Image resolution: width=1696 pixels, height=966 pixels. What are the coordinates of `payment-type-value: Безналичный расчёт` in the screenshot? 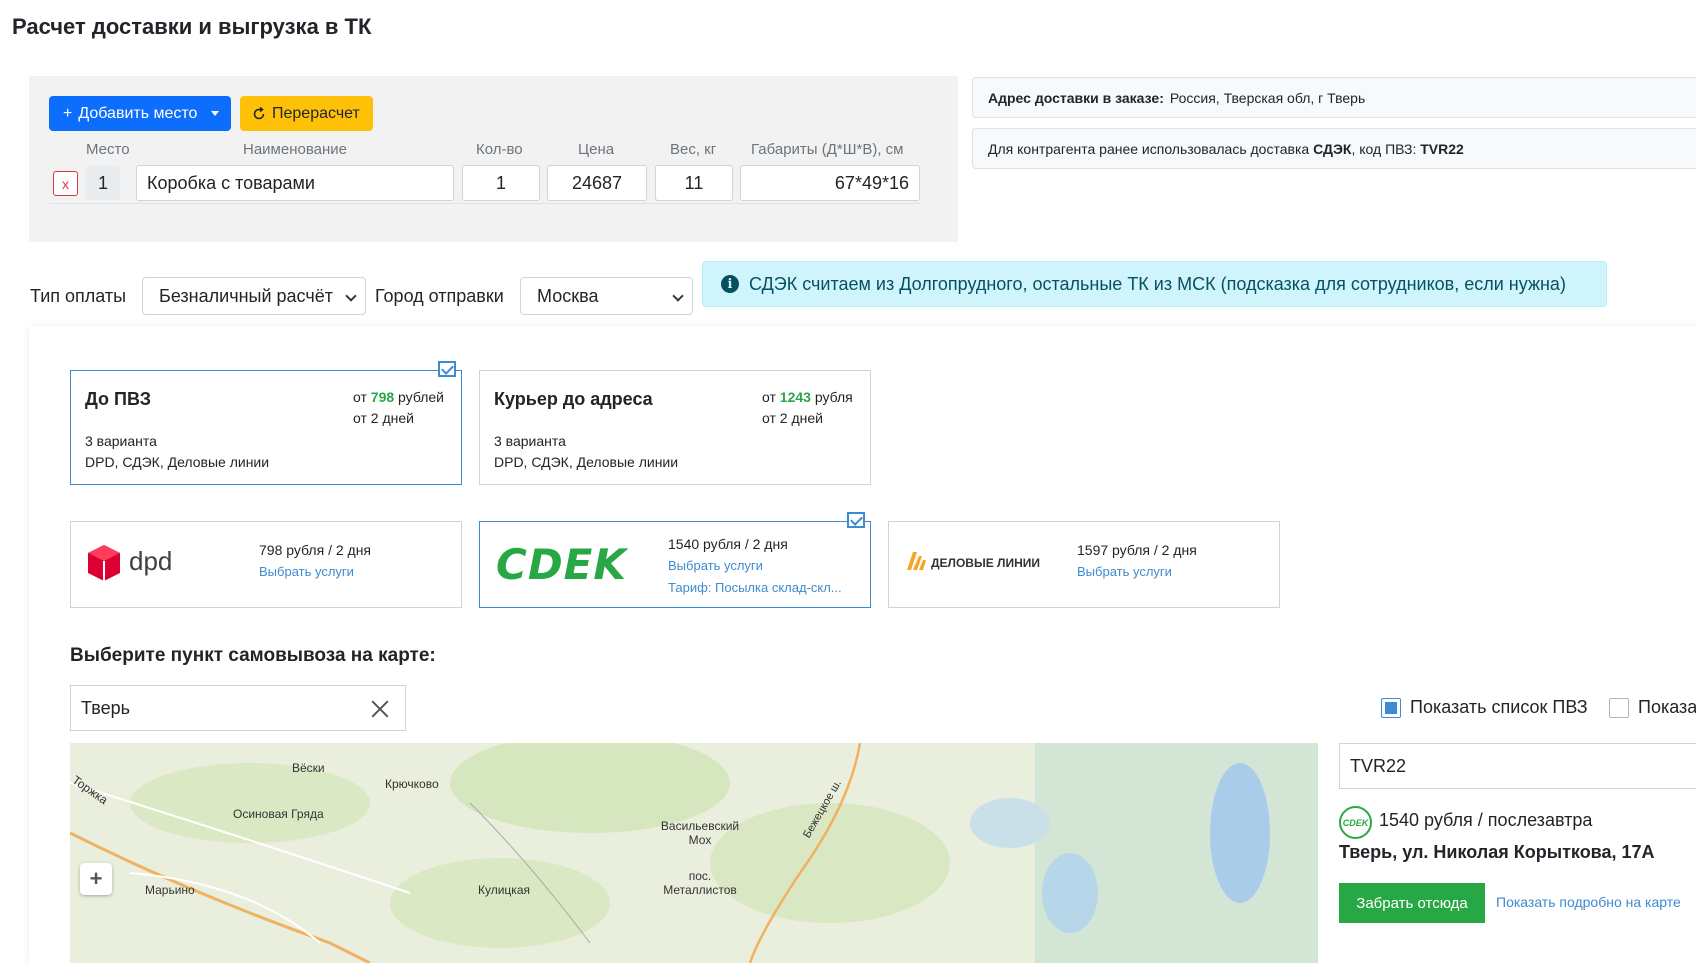 It's located at (246, 295).